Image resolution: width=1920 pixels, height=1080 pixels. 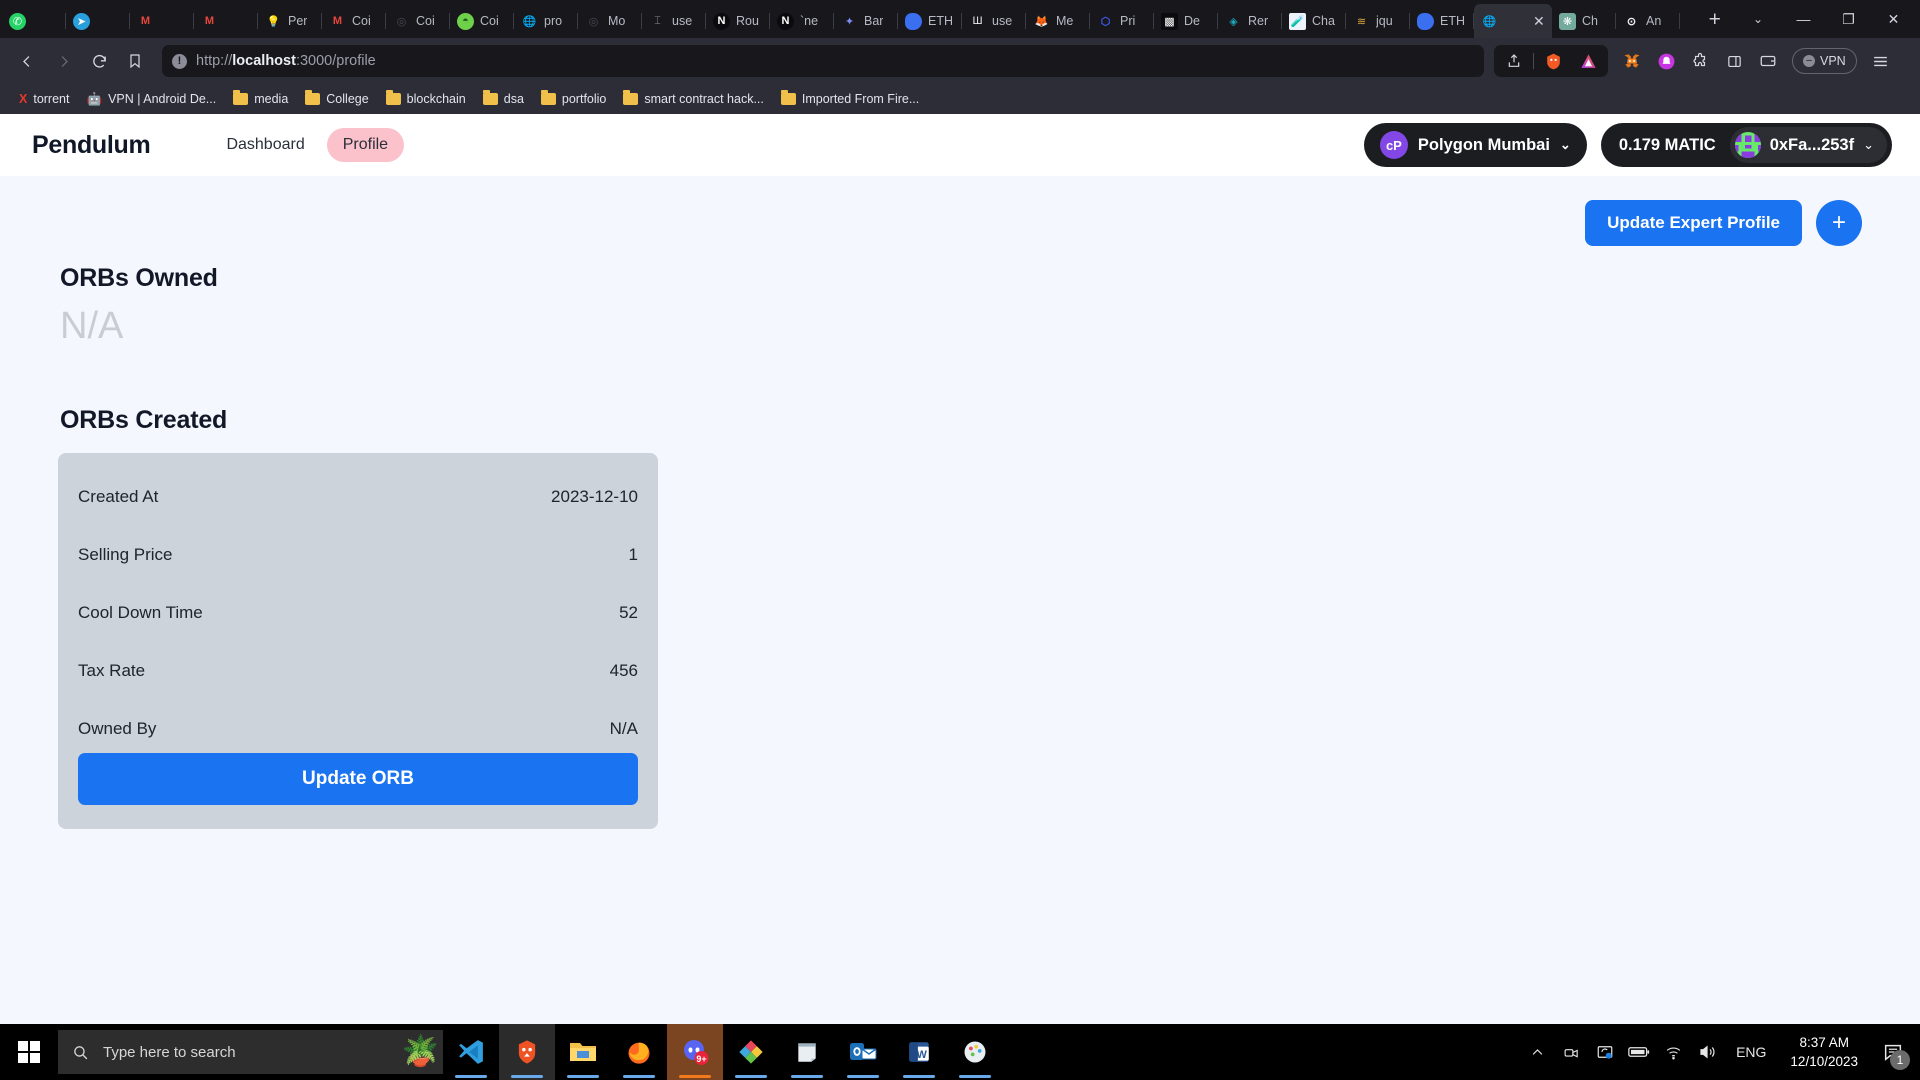 What do you see at coordinates (1648, 21) in the screenshot?
I see `browser-tab: ⊙ An` at bounding box center [1648, 21].